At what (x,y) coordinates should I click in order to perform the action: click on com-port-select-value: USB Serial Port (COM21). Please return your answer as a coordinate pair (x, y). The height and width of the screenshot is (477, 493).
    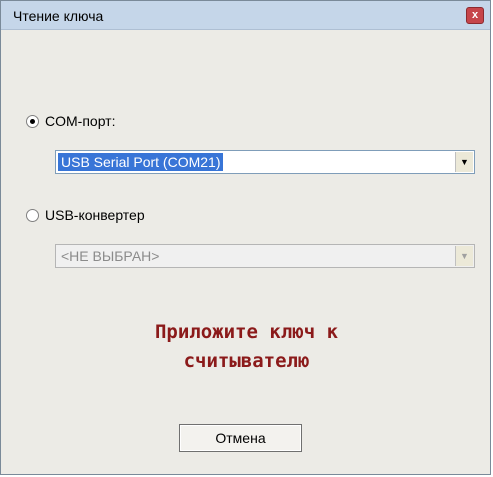
    Looking at the image, I should click on (141, 162).